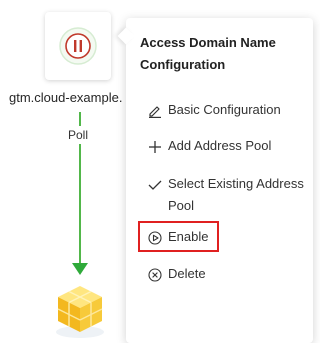 This screenshot has height=343, width=320. What do you see at coordinates (155, 111) in the screenshot?
I see `edit-icon` at bounding box center [155, 111].